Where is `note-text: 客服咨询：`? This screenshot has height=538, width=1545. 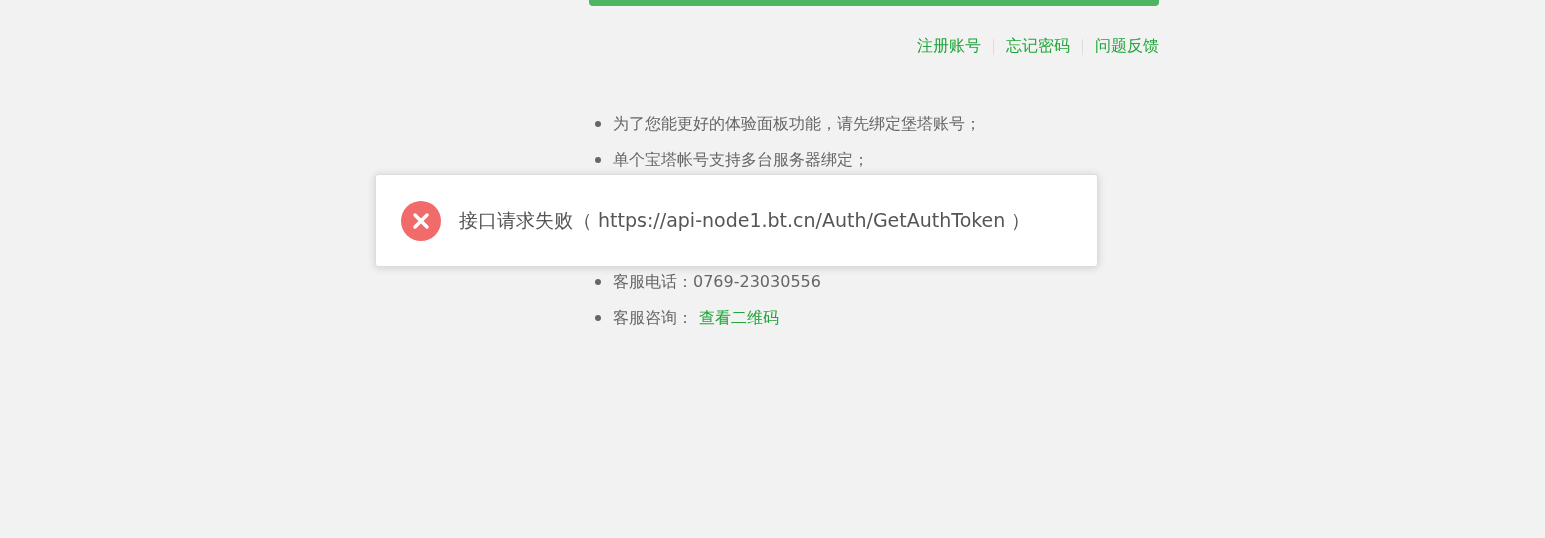
note-text: 客服咨询： is located at coordinates (653, 318).